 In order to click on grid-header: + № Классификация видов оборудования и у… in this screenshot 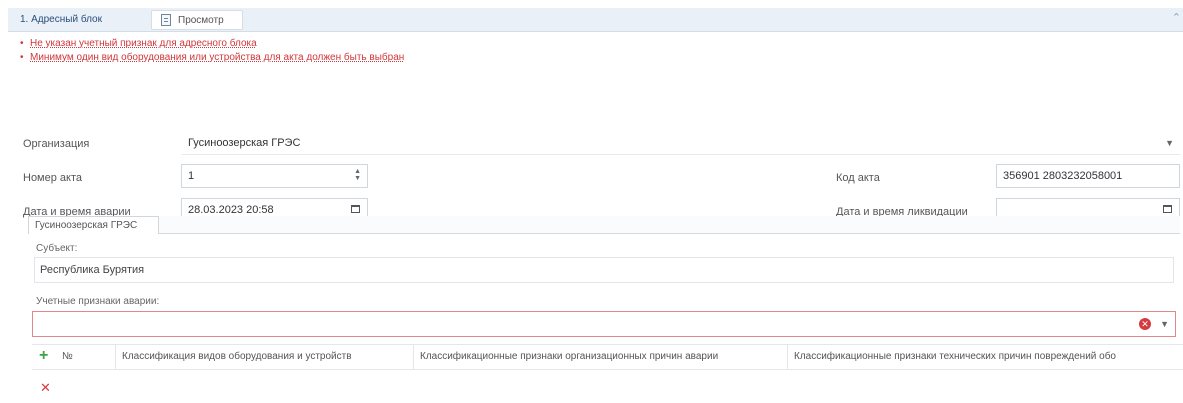, I will do `click(607, 357)`.